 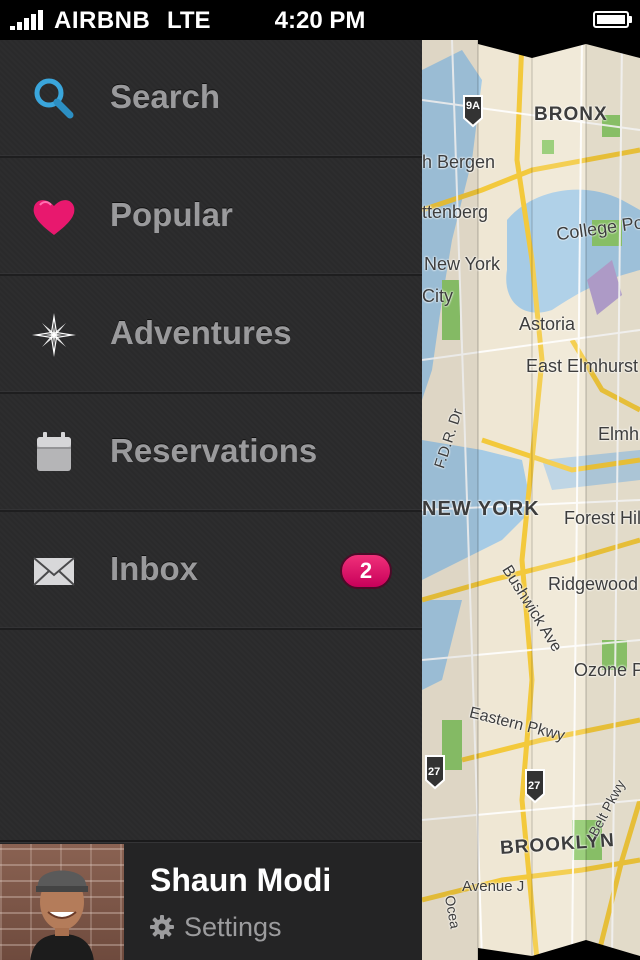 What do you see at coordinates (462, 264) in the screenshot?
I see `map-label: New York` at bounding box center [462, 264].